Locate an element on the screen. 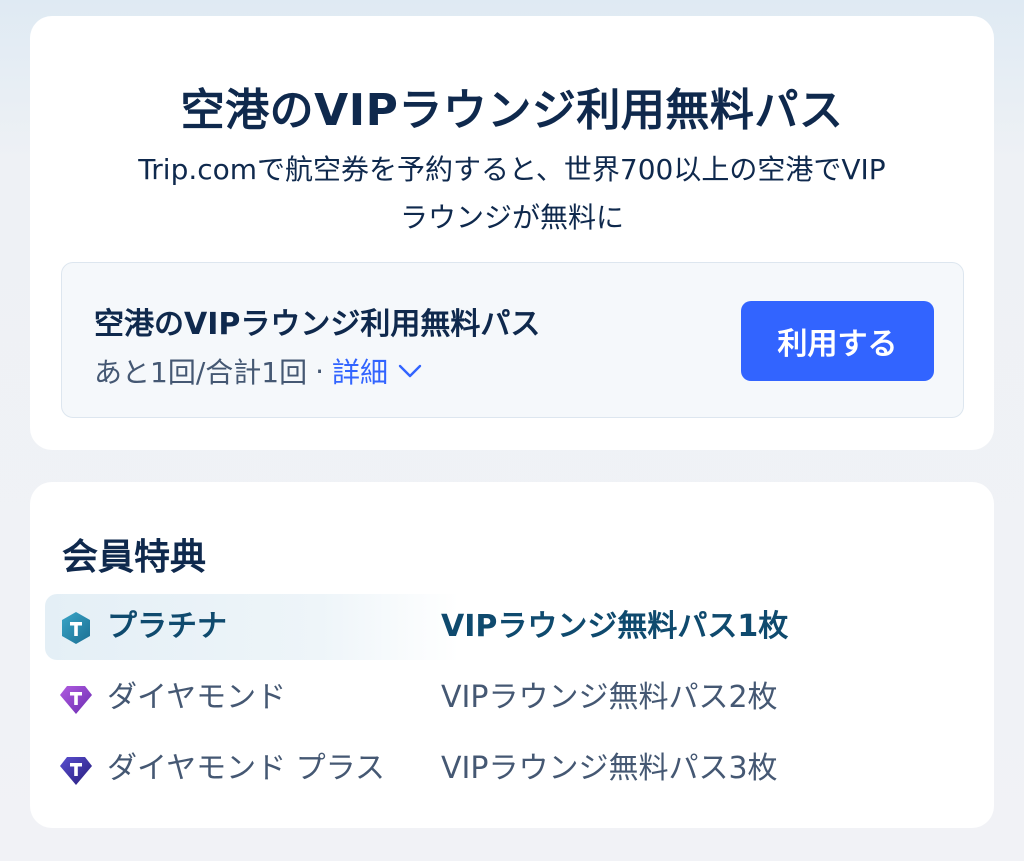 The image size is (1024, 861). tier-name: ダイヤモンド プラス is located at coordinates (246, 768).